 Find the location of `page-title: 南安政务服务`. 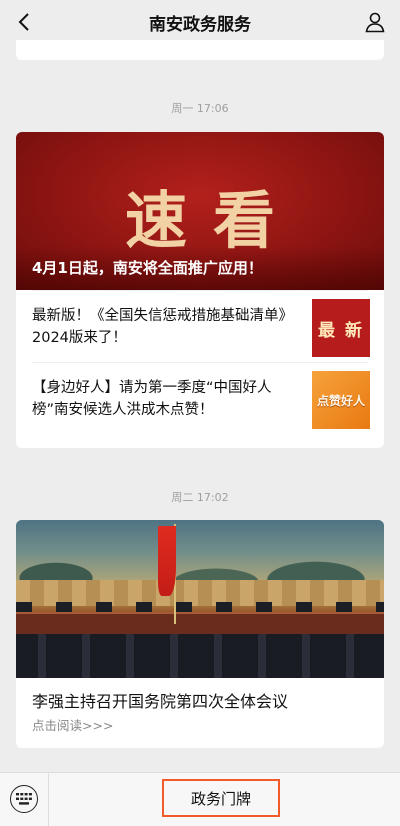

page-title: 南安政务服务 is located at coordinates (200, 24).